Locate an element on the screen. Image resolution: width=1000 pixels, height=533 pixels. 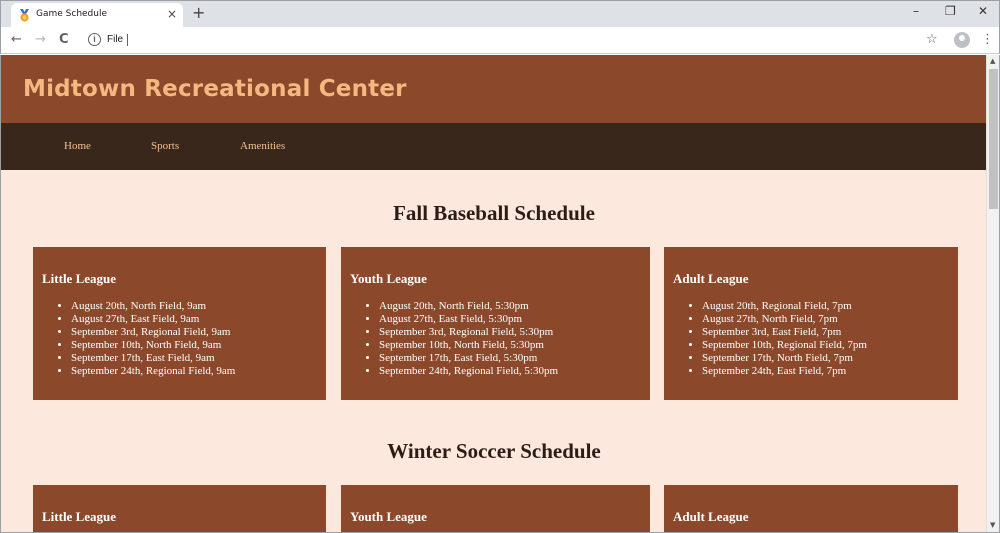
browser-toolbar: ← → C i File ☆ ⋮ is located at coordinates (500, 40).